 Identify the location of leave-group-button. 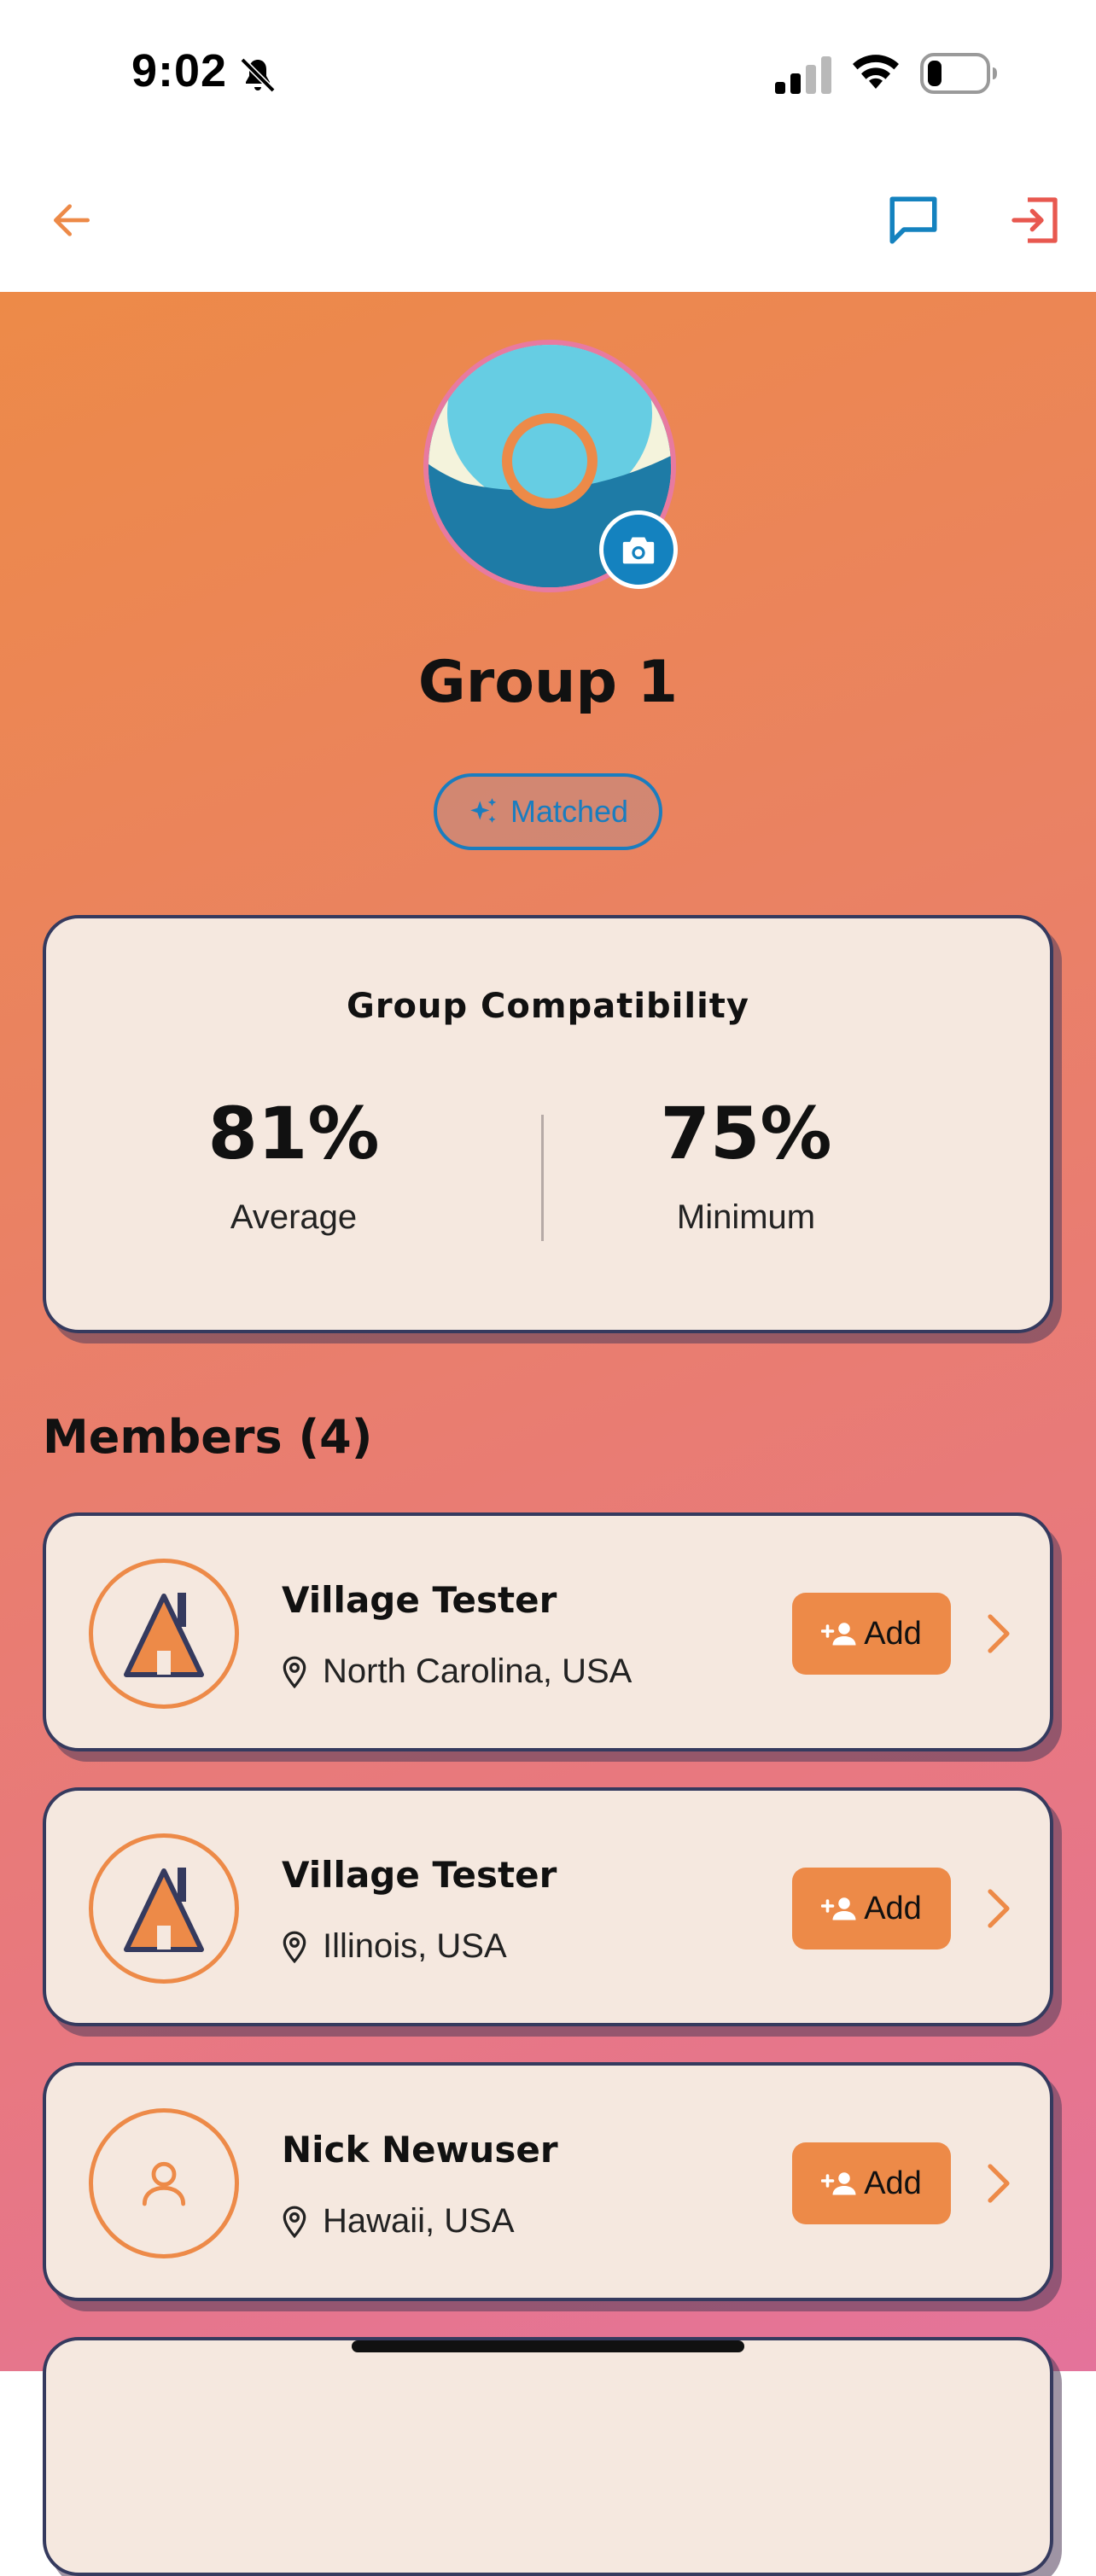
(1034, 220).